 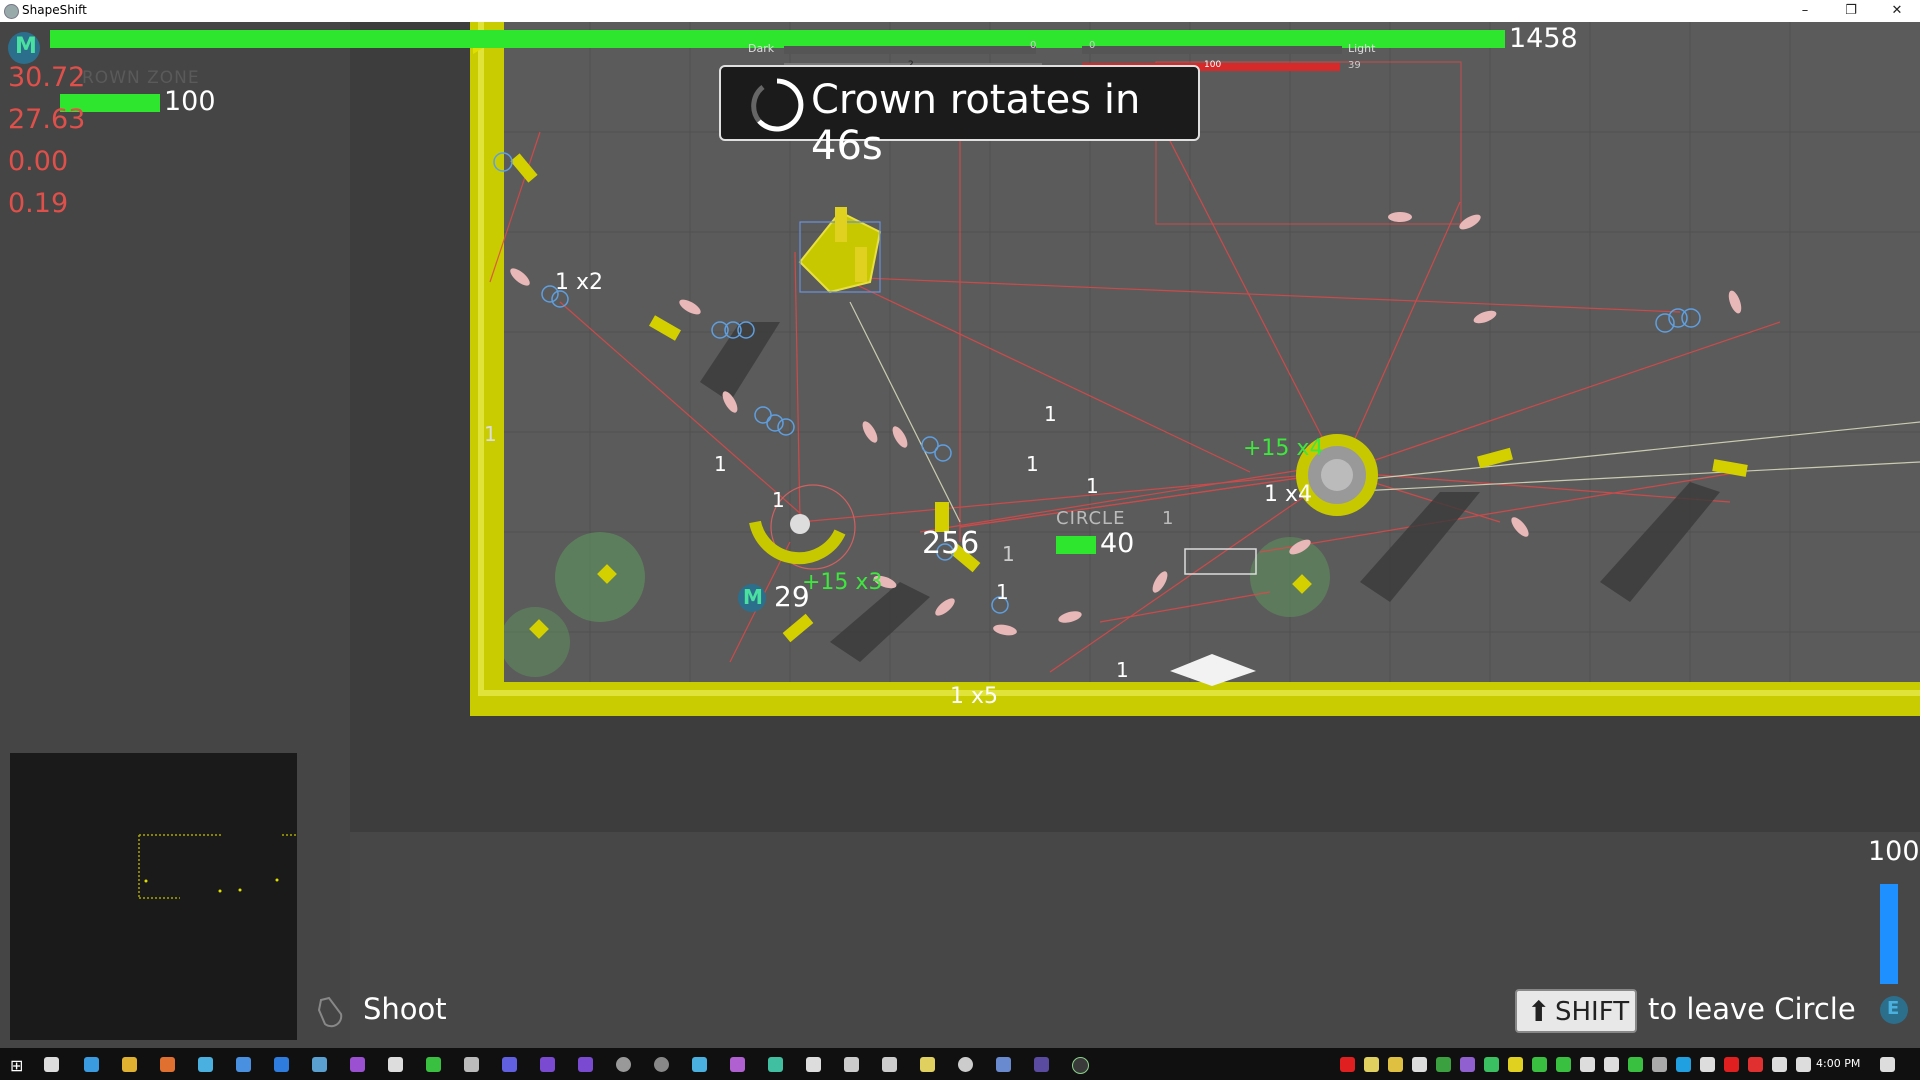 I want to click on player-marker-icon: M, so click(x=752, y=598).